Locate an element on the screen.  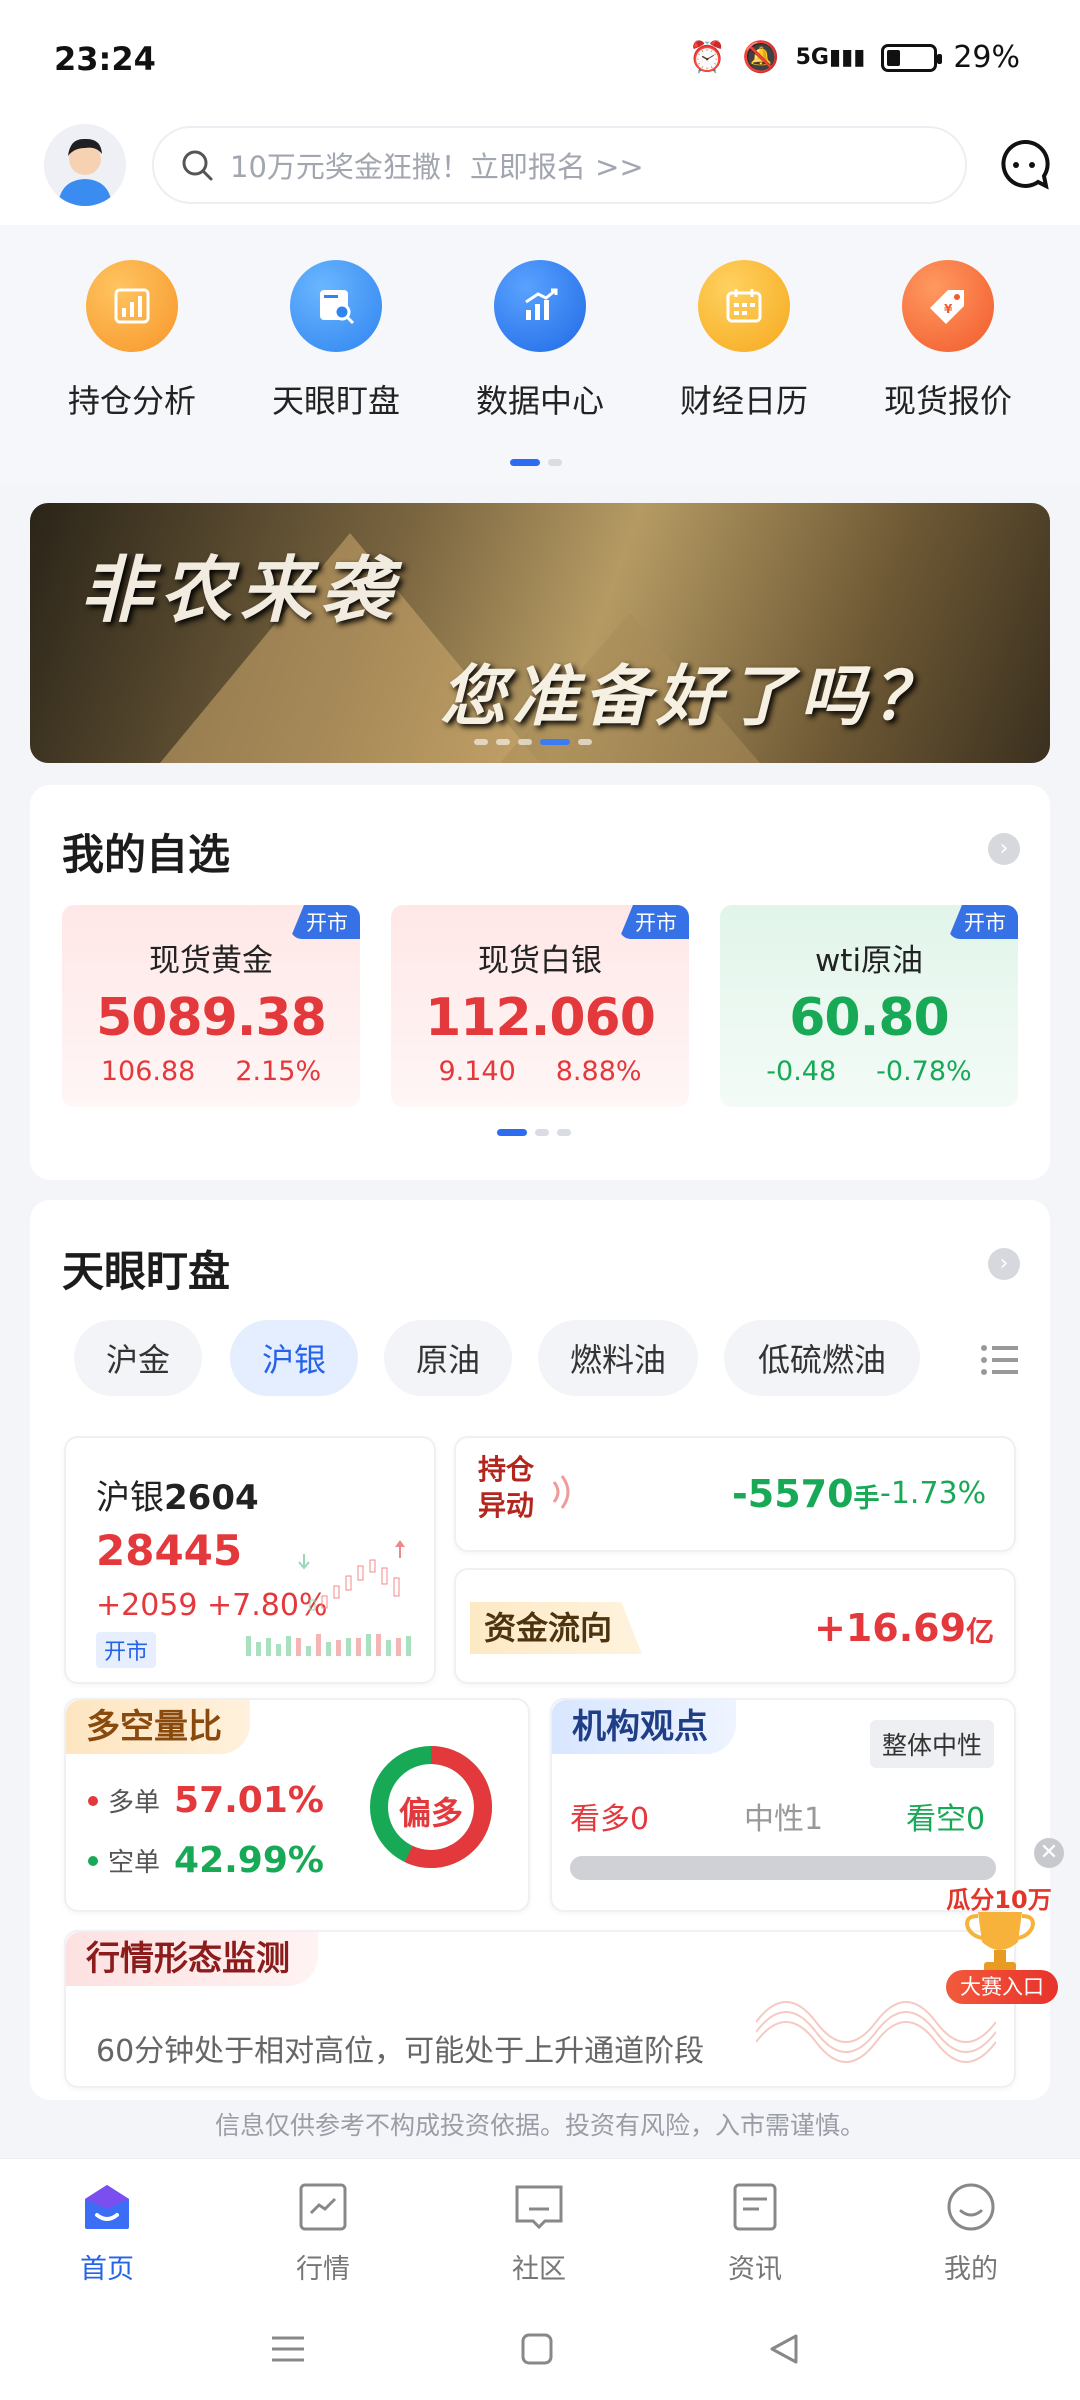
message-icon is located at coordinates (1024, 164).